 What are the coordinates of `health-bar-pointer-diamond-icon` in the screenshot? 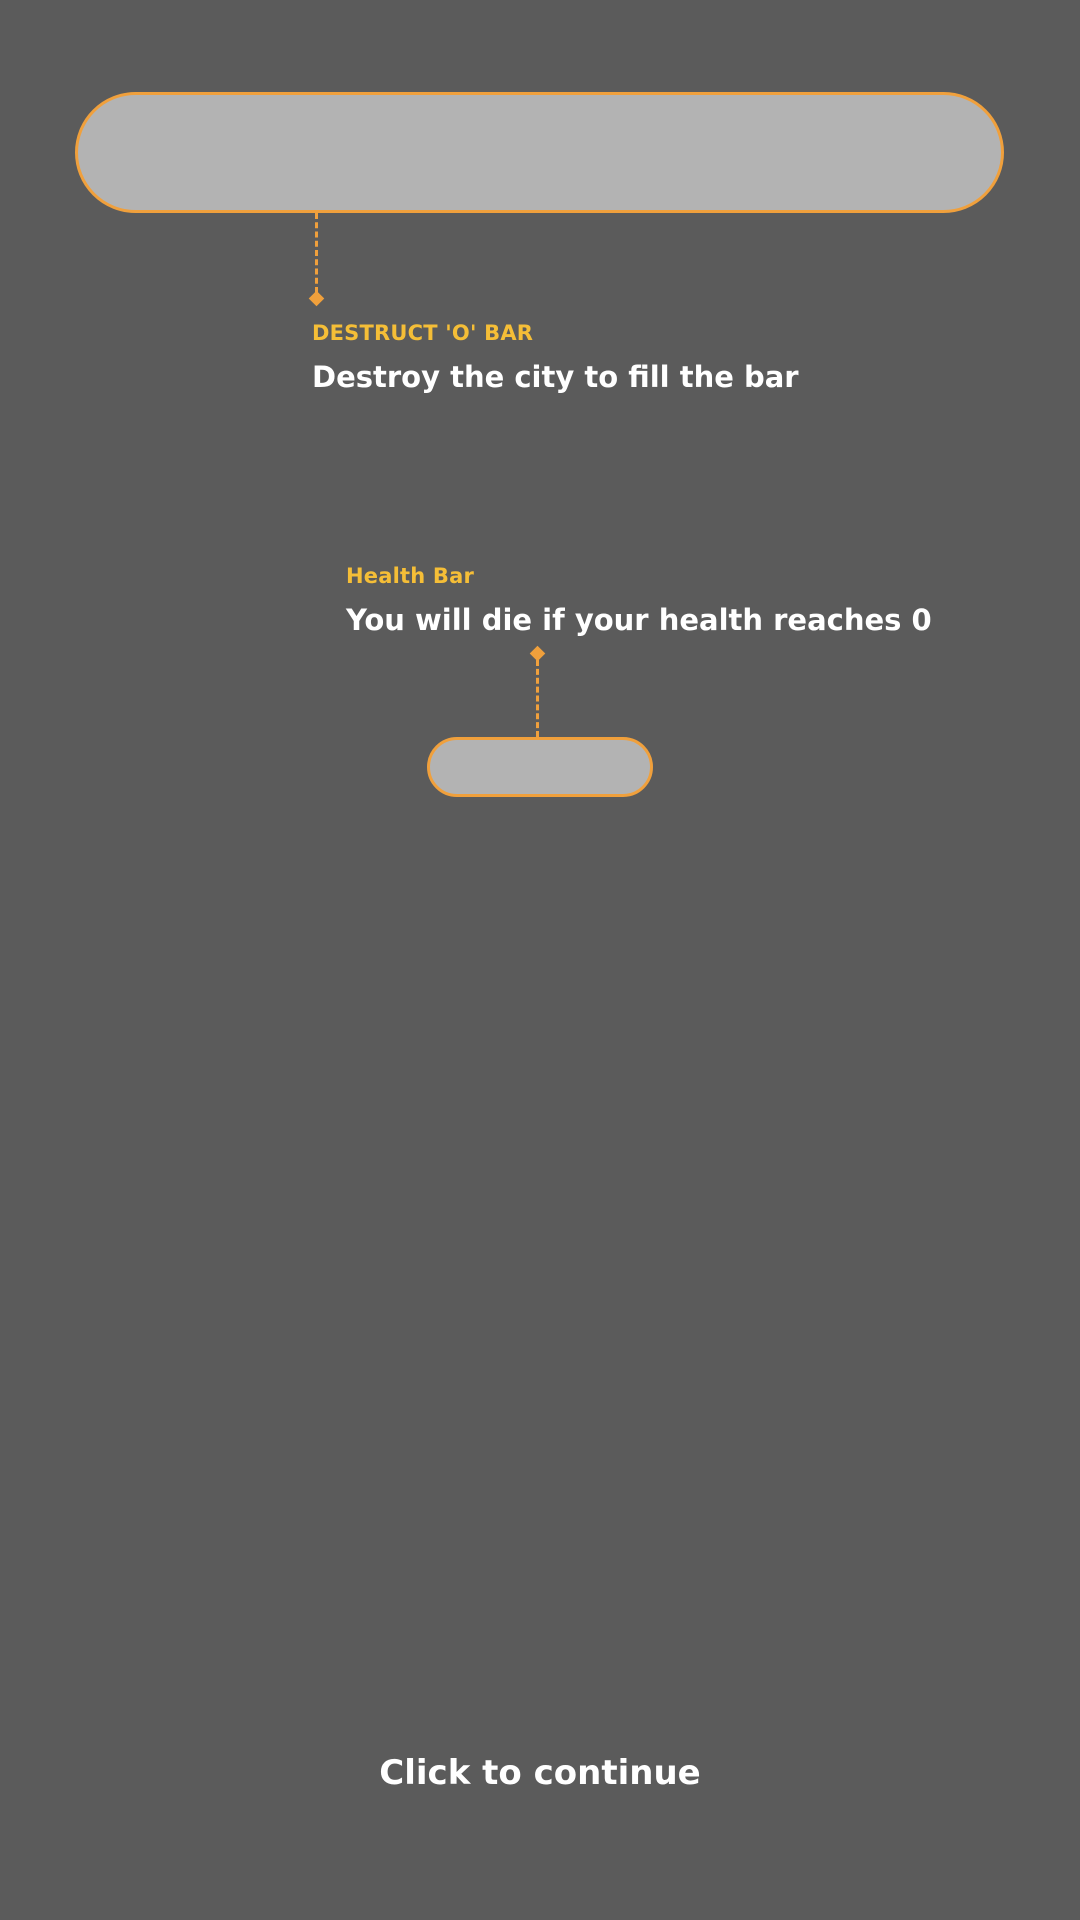 It's located at (537, 653).